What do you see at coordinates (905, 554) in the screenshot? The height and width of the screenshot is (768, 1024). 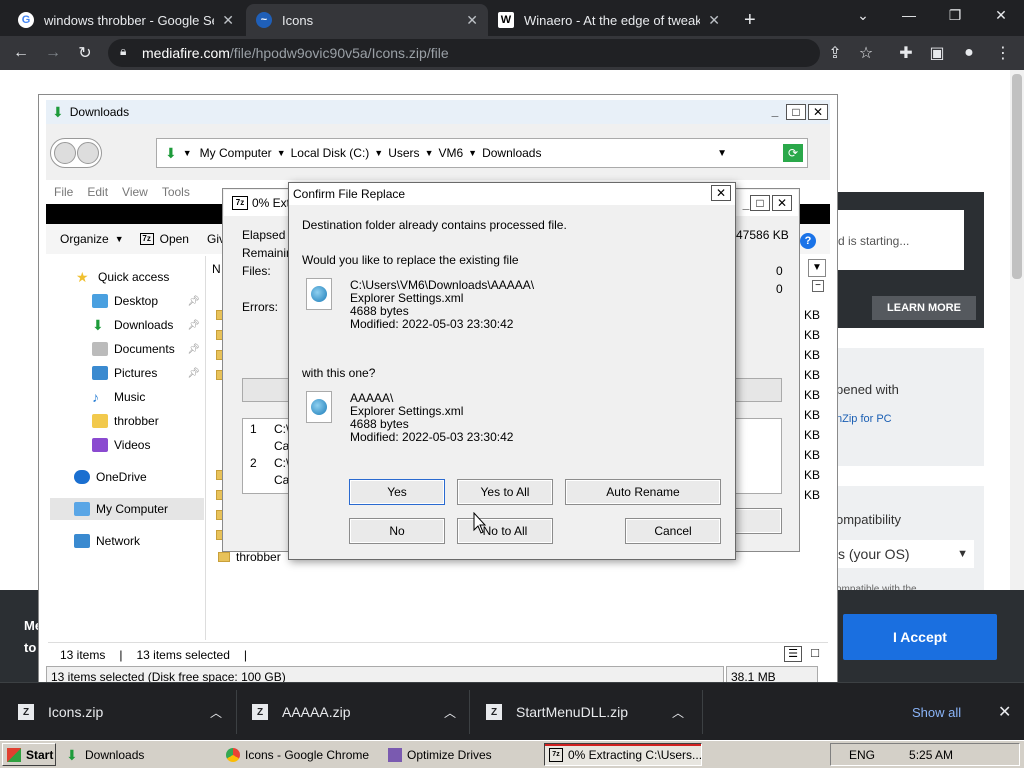 I see `os-select: s (your OS) ▼` at bounding box center [905, 554].